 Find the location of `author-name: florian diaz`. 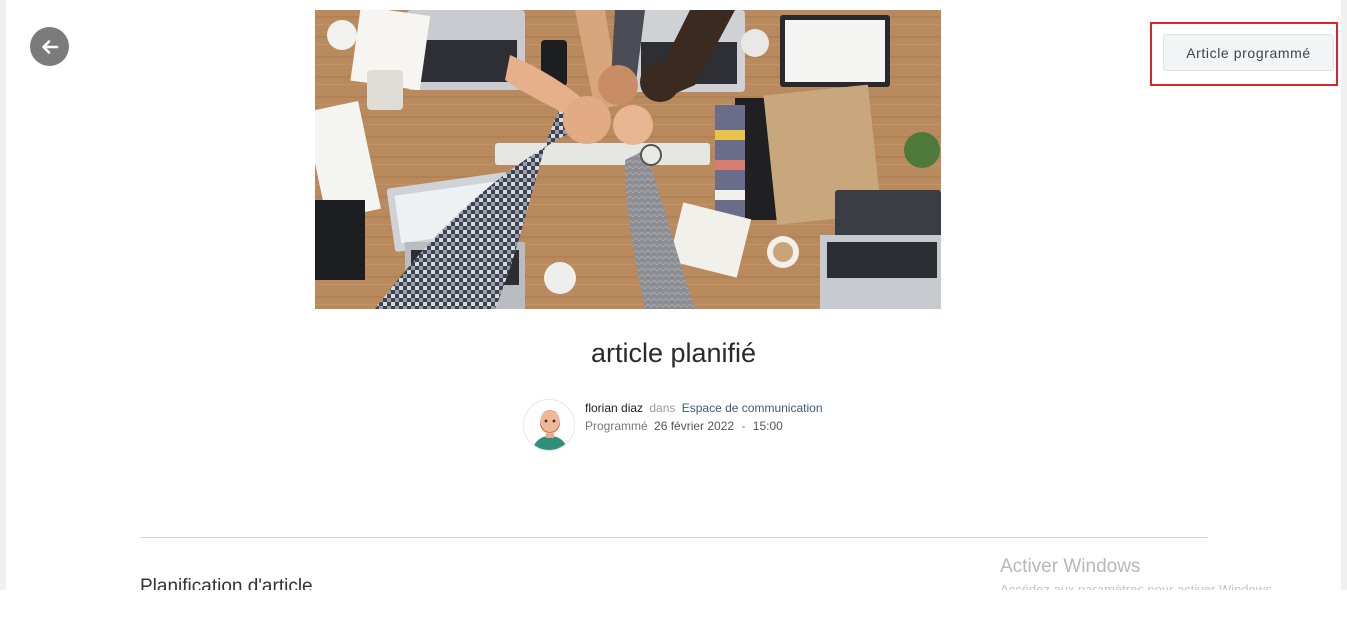

author-name: florian diaz is located at coordinates (614, 408).